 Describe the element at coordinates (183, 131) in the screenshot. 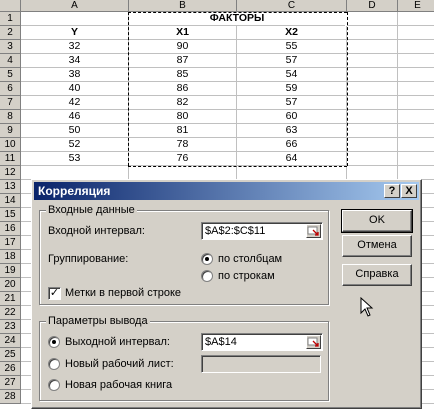

I see `data-cell: 81` at that location.